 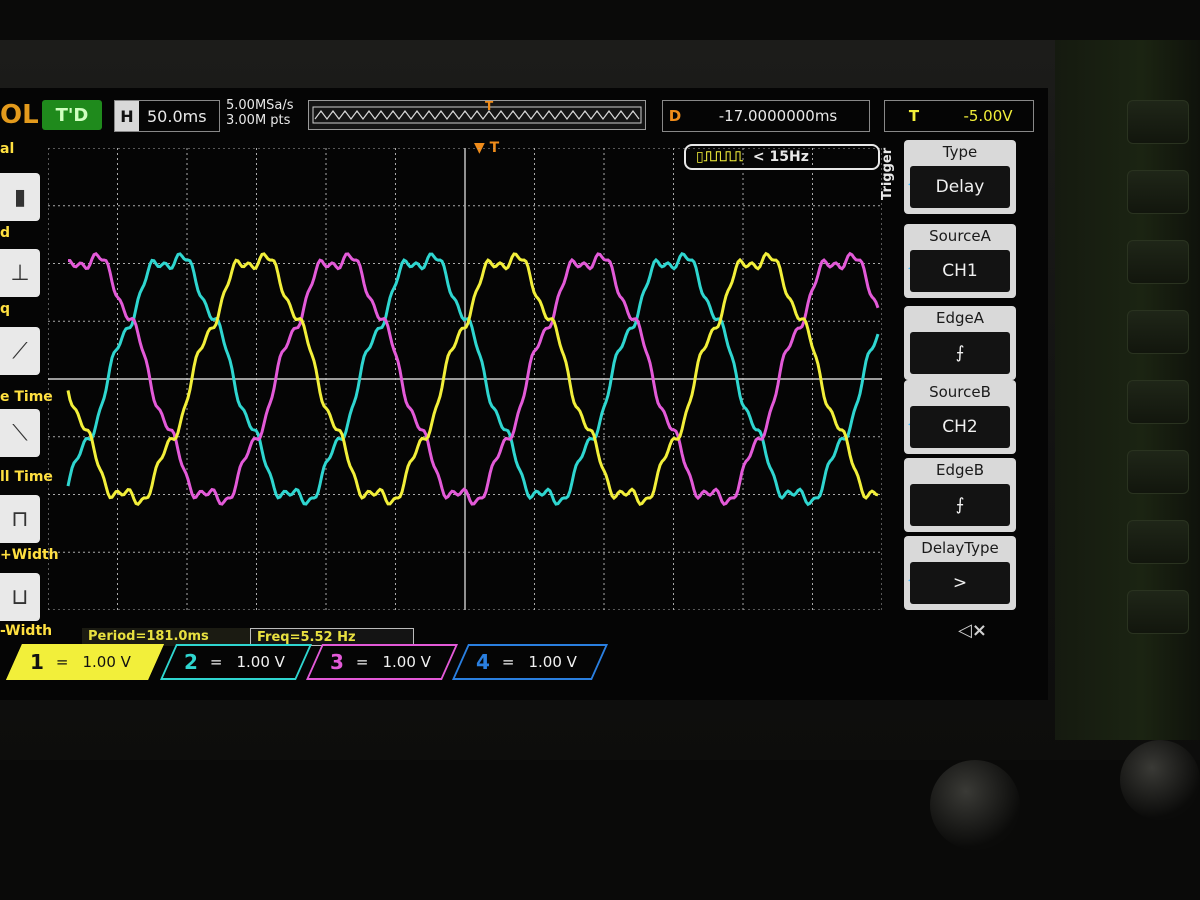 I want to click on channel-2-badge: 2 = 1.00 V, so click(x=236, y=662).